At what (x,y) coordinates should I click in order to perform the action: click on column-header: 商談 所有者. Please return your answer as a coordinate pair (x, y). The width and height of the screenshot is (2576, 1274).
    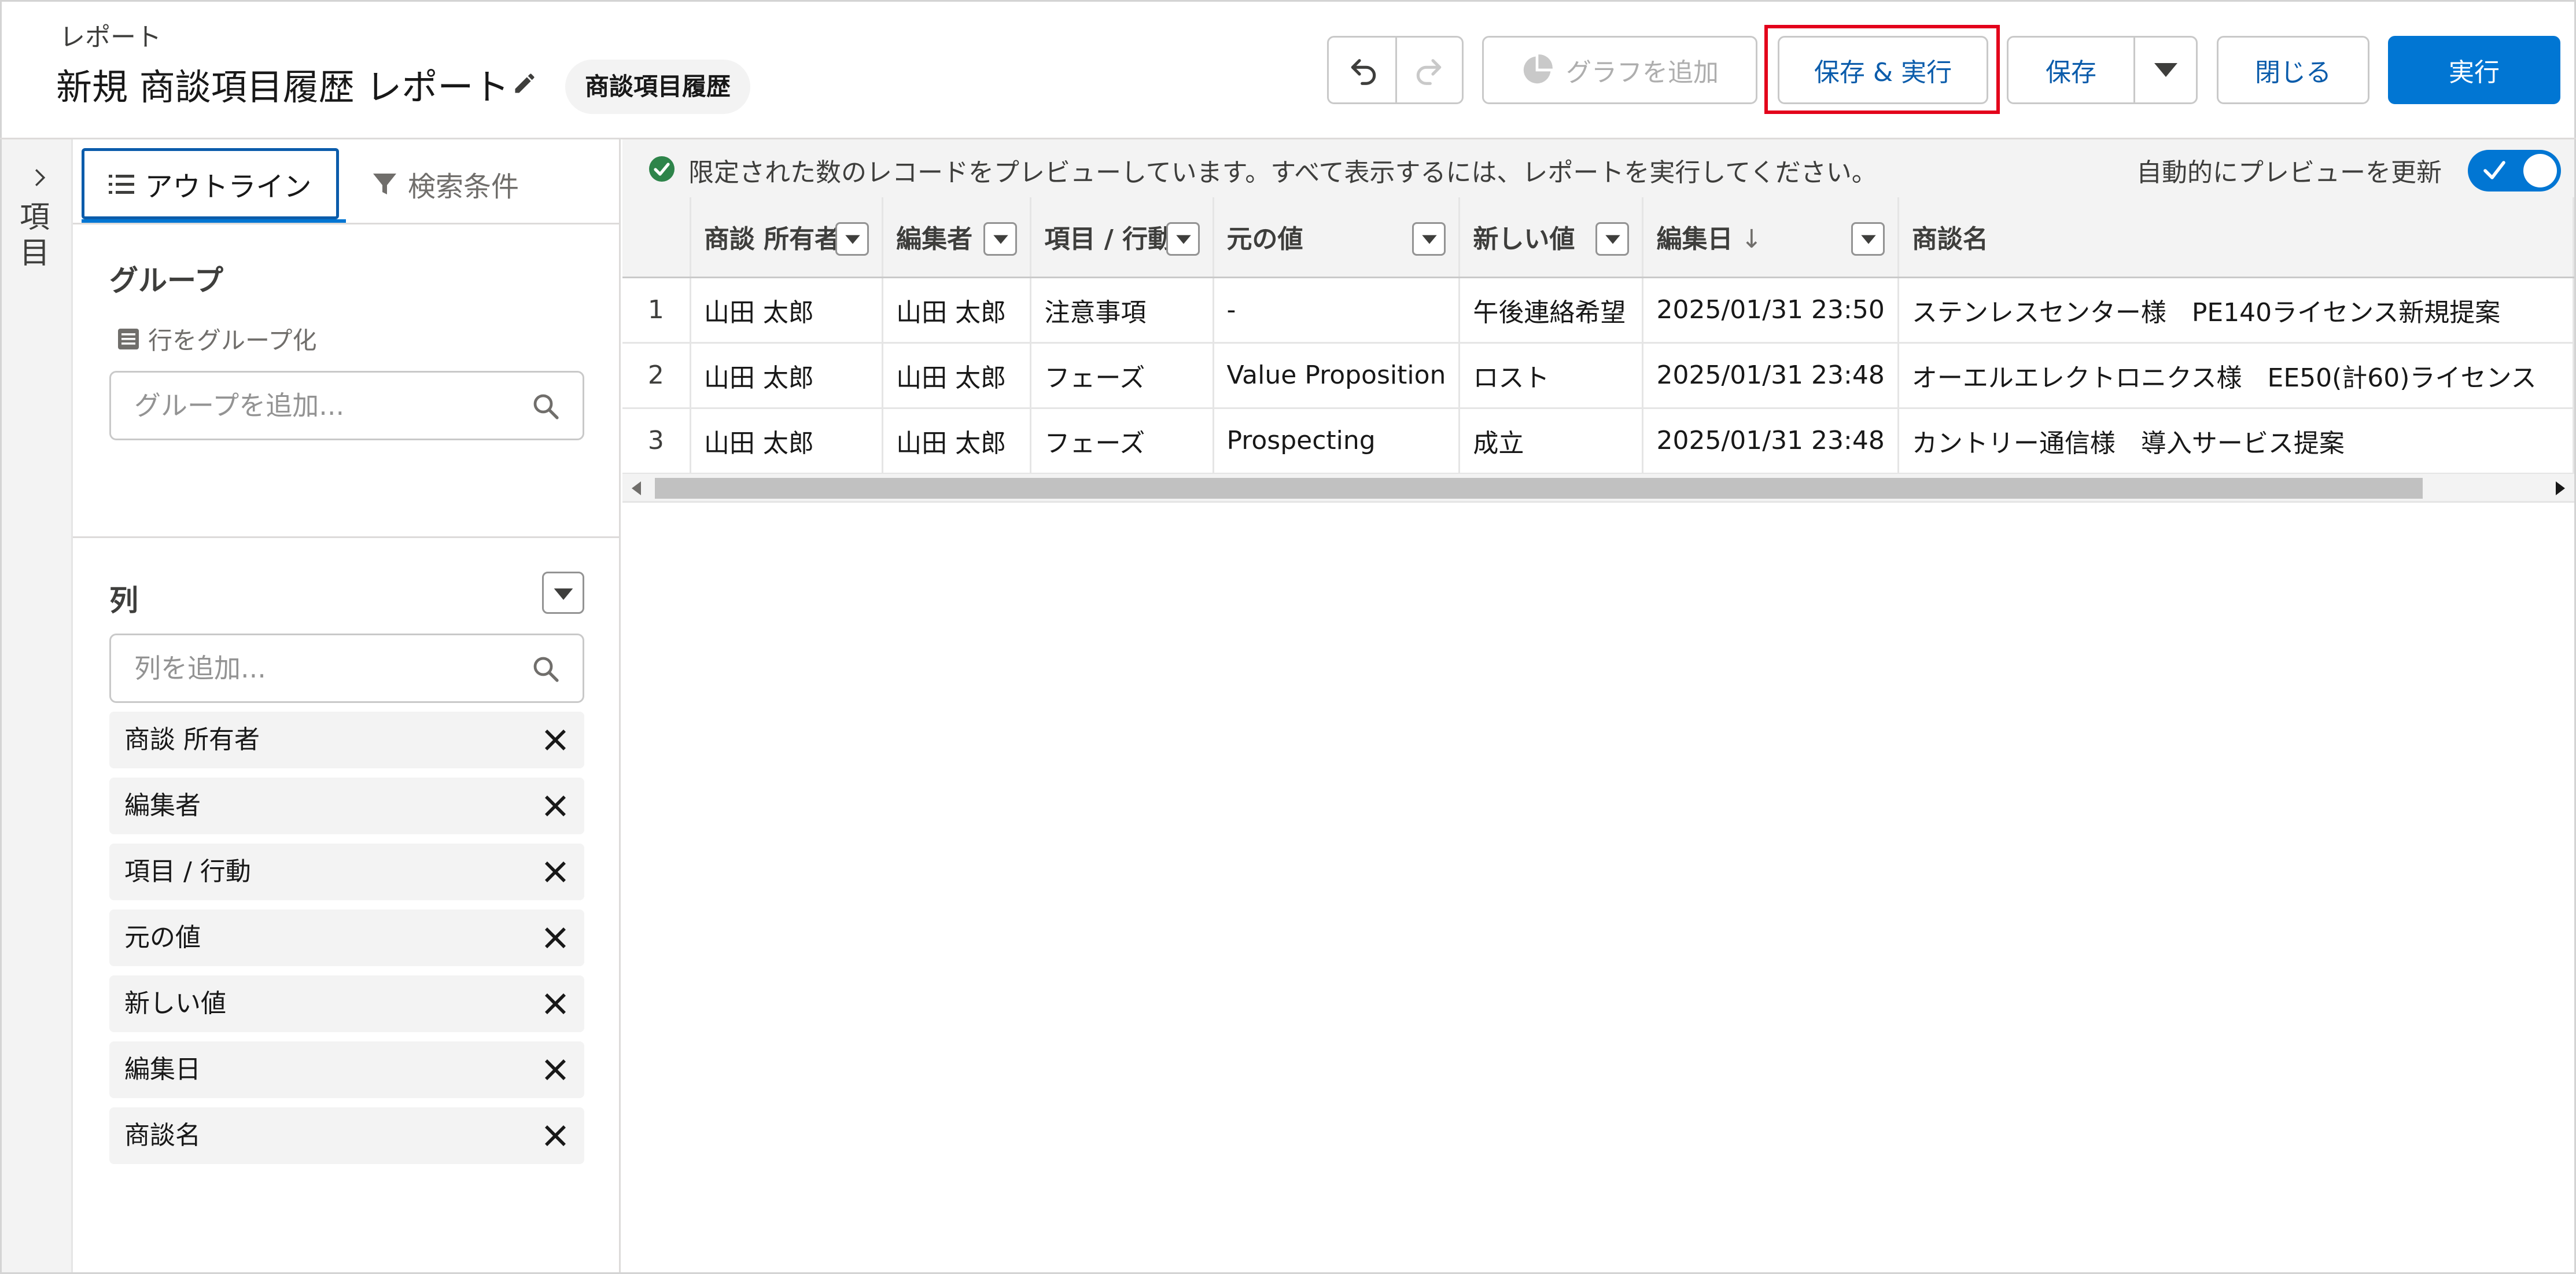
    Looking at the image, I should click on (787, 238).